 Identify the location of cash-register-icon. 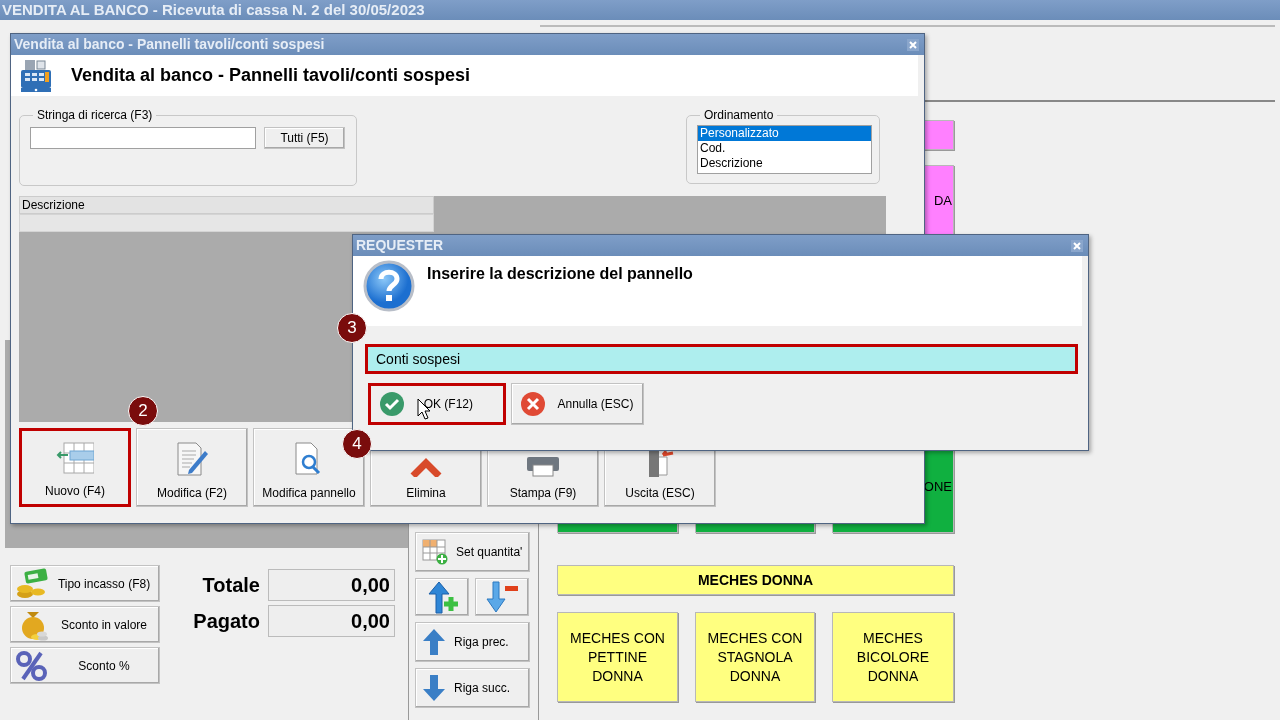
(36, 75).